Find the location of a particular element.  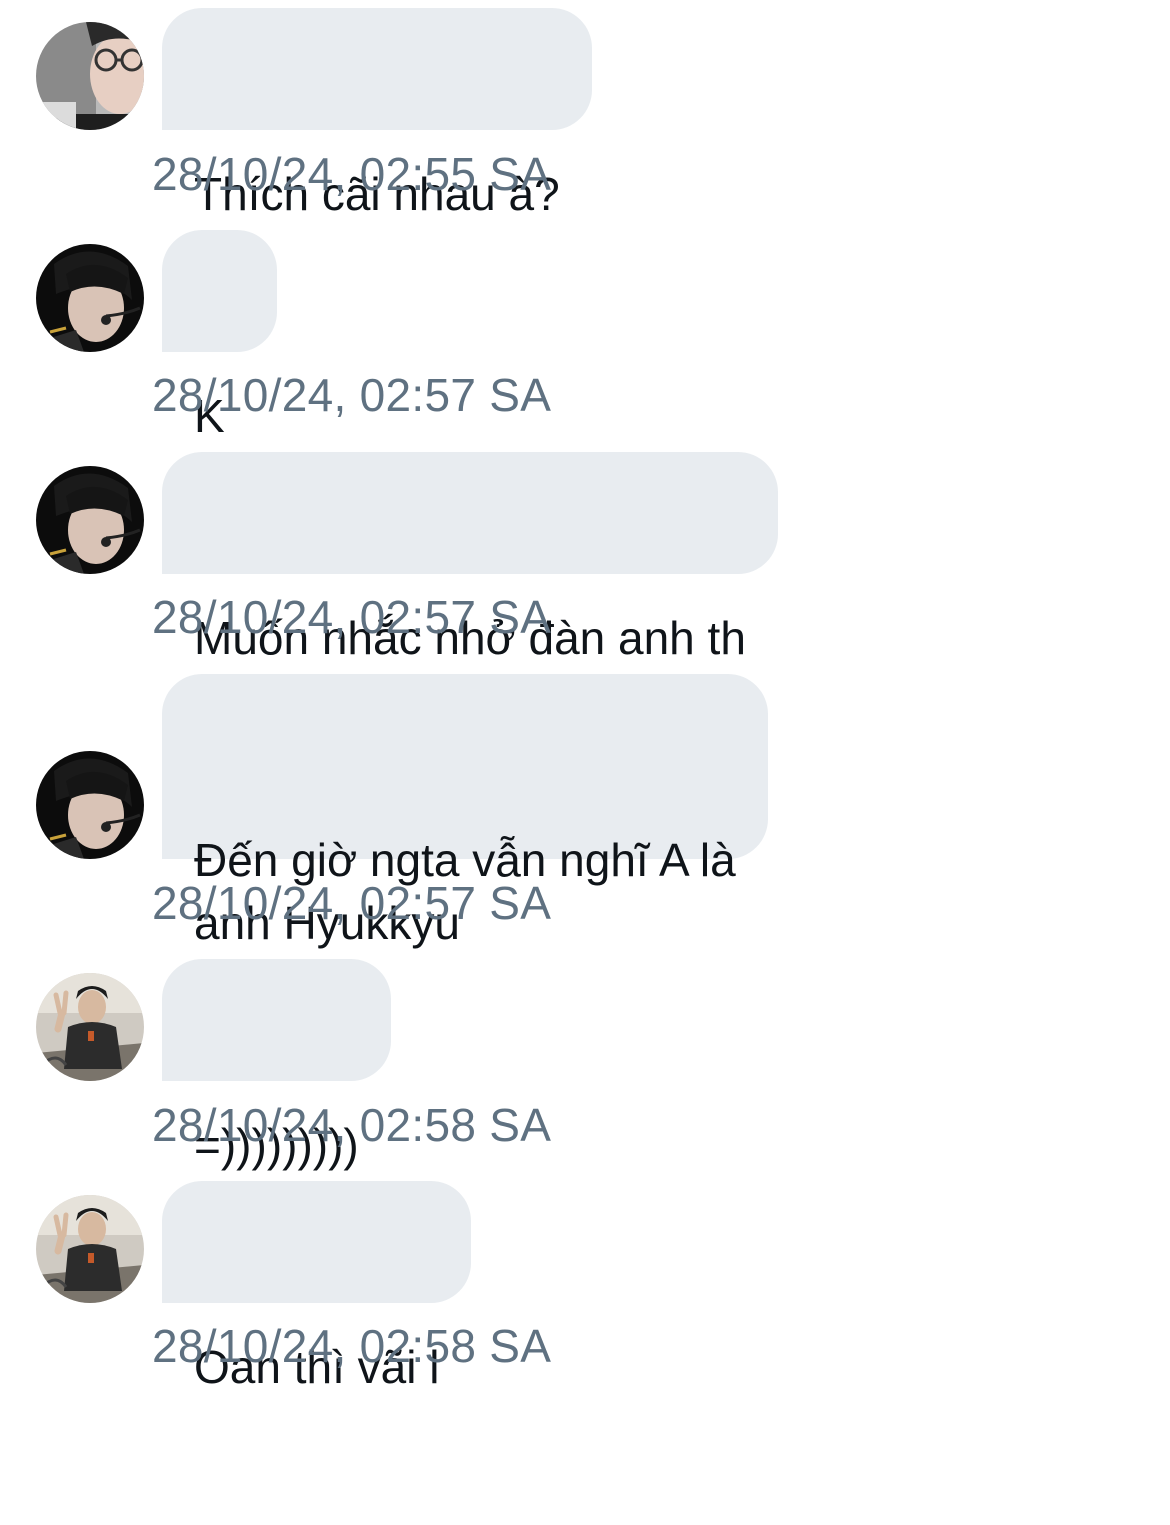

avatar-glasses-icon is located at coordinates (90, 76).